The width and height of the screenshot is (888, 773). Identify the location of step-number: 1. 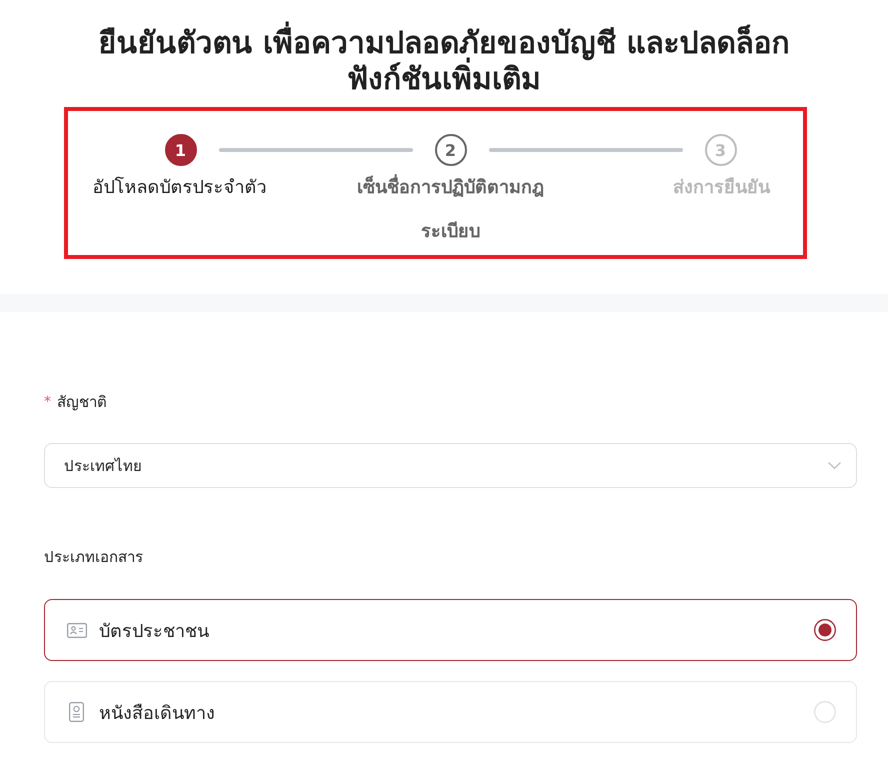
(180, 150).